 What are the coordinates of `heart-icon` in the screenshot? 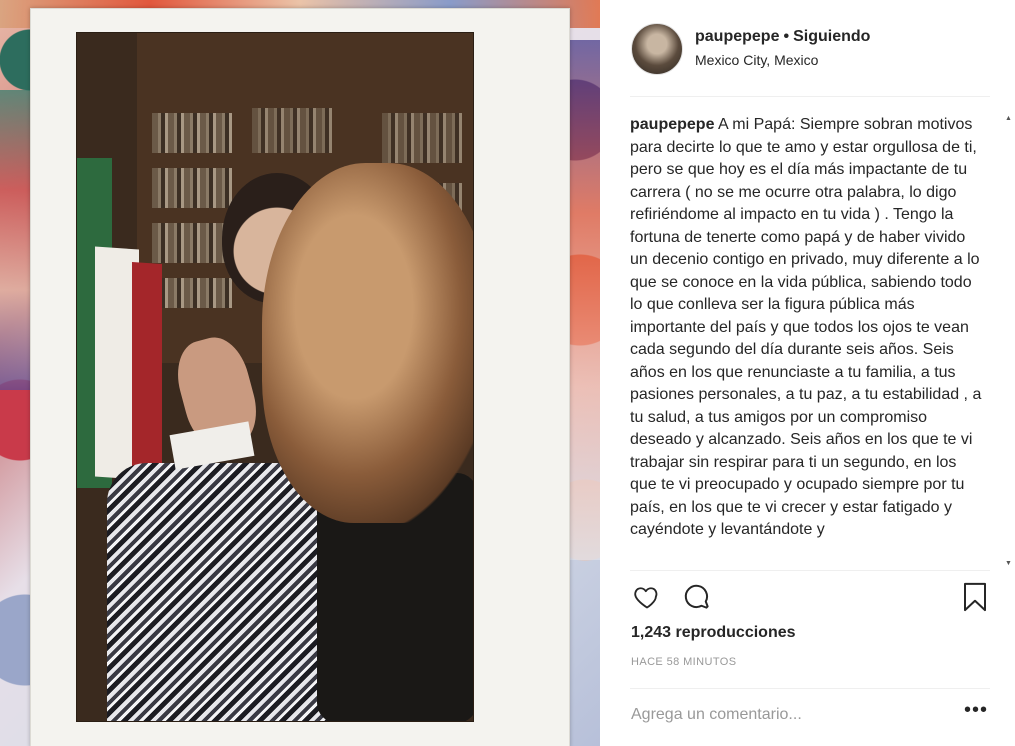 It's located at (646, 598).